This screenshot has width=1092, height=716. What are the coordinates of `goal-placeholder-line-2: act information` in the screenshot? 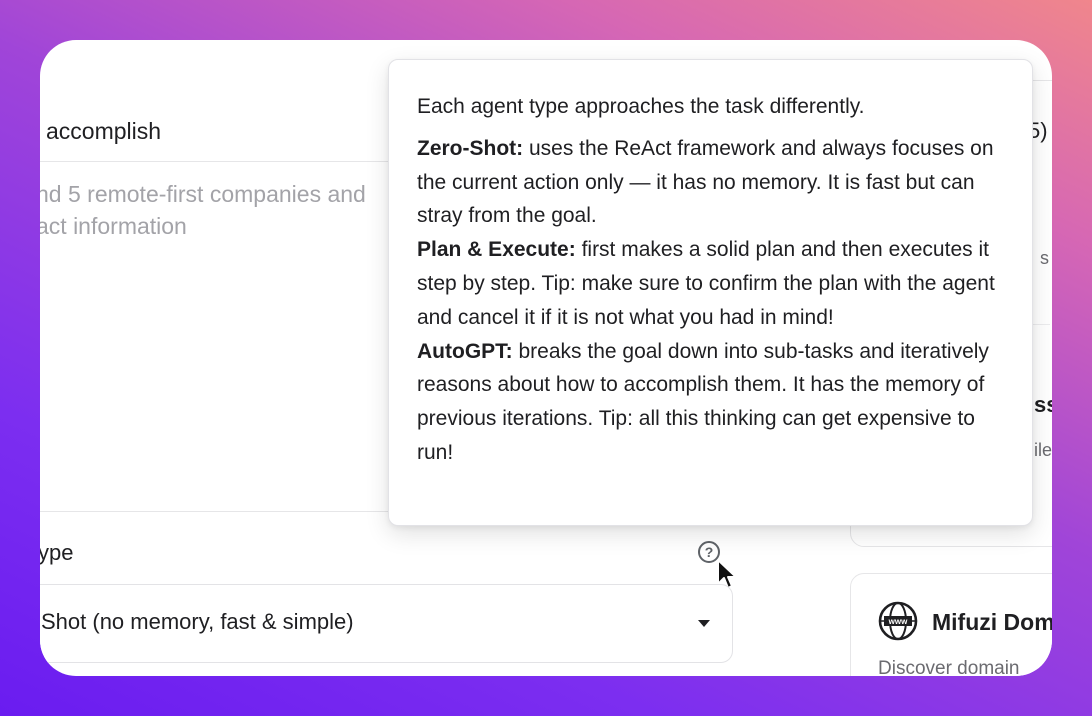 It's located at (113, 226).